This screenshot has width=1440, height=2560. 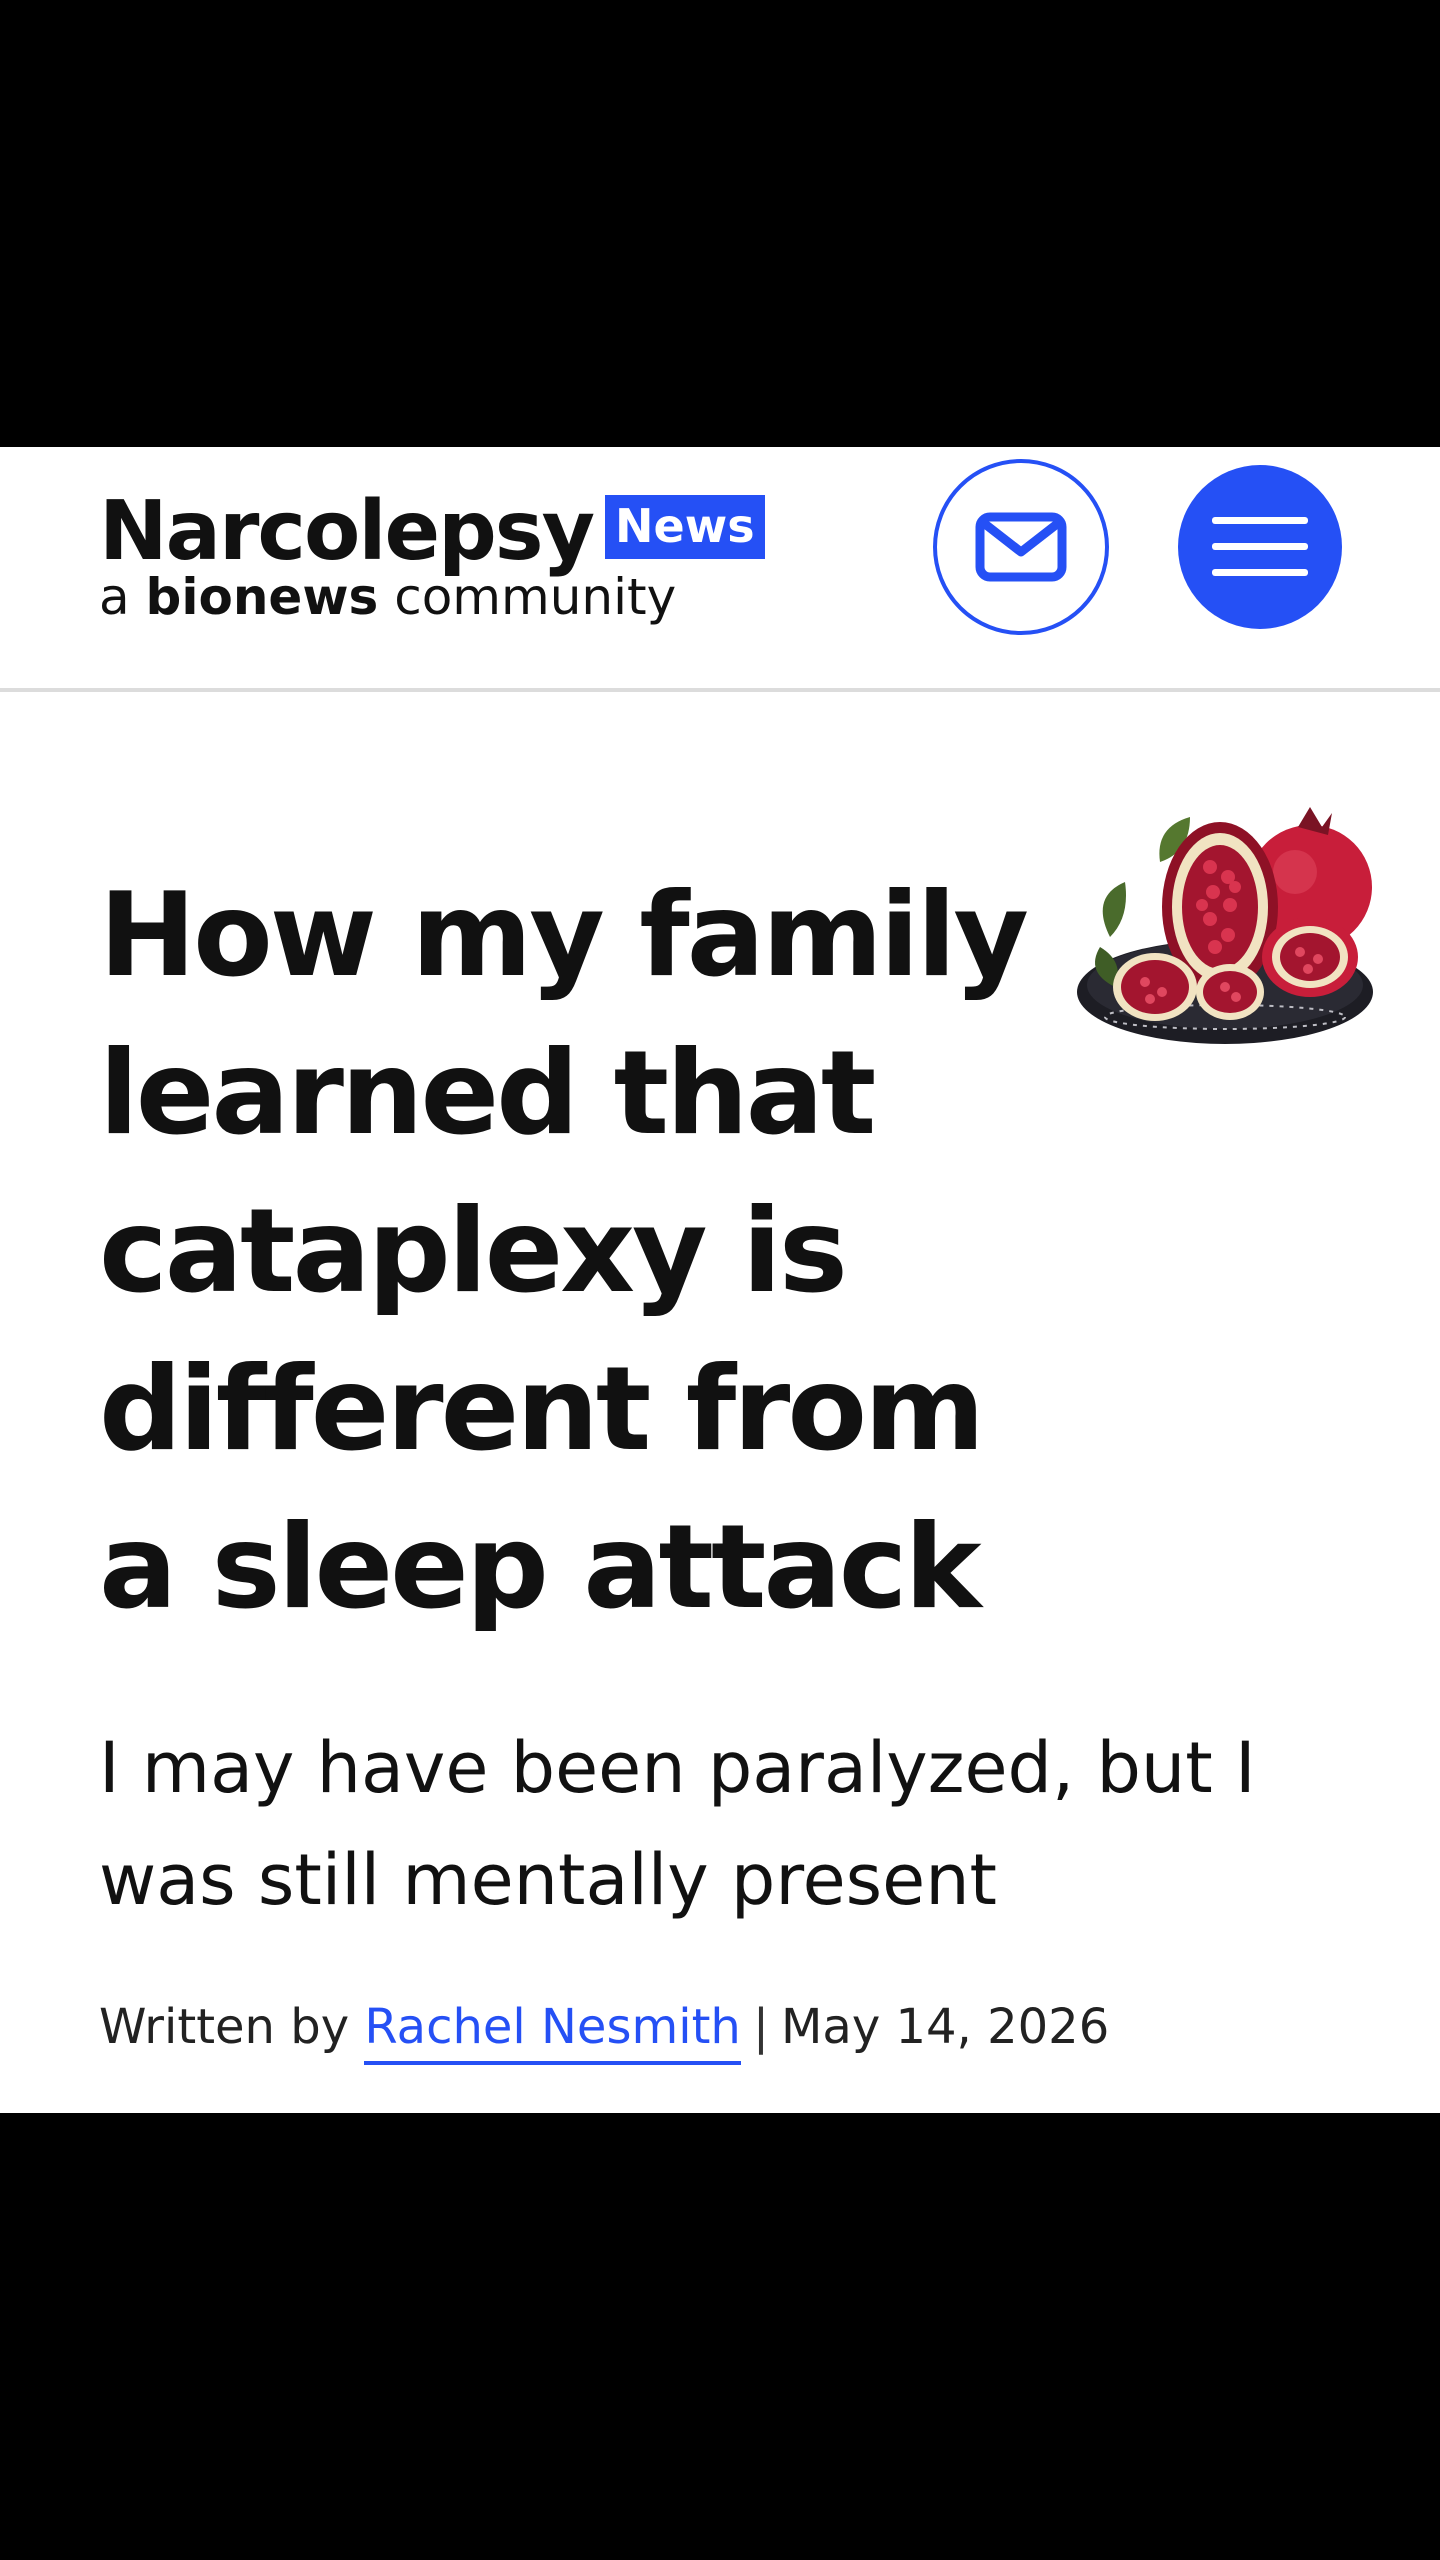 I want to click on tagline-suffix: community, so click(x=535, y=597).